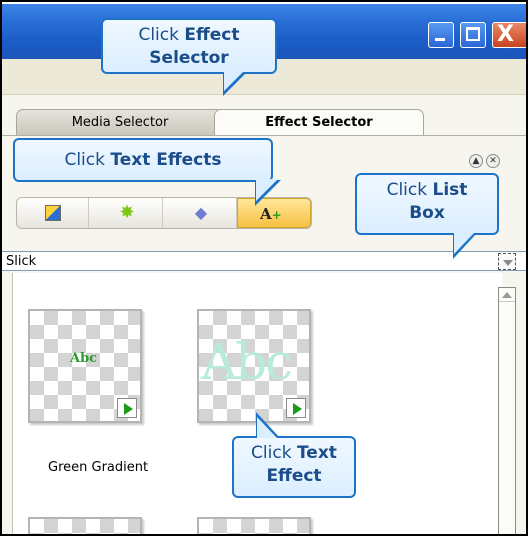 The image size is (528, 536). What do you see at coordinates (166, 160) in the screenshot?
I see `callout-bold-text: Text Effects` at bounding box center [166, 160].